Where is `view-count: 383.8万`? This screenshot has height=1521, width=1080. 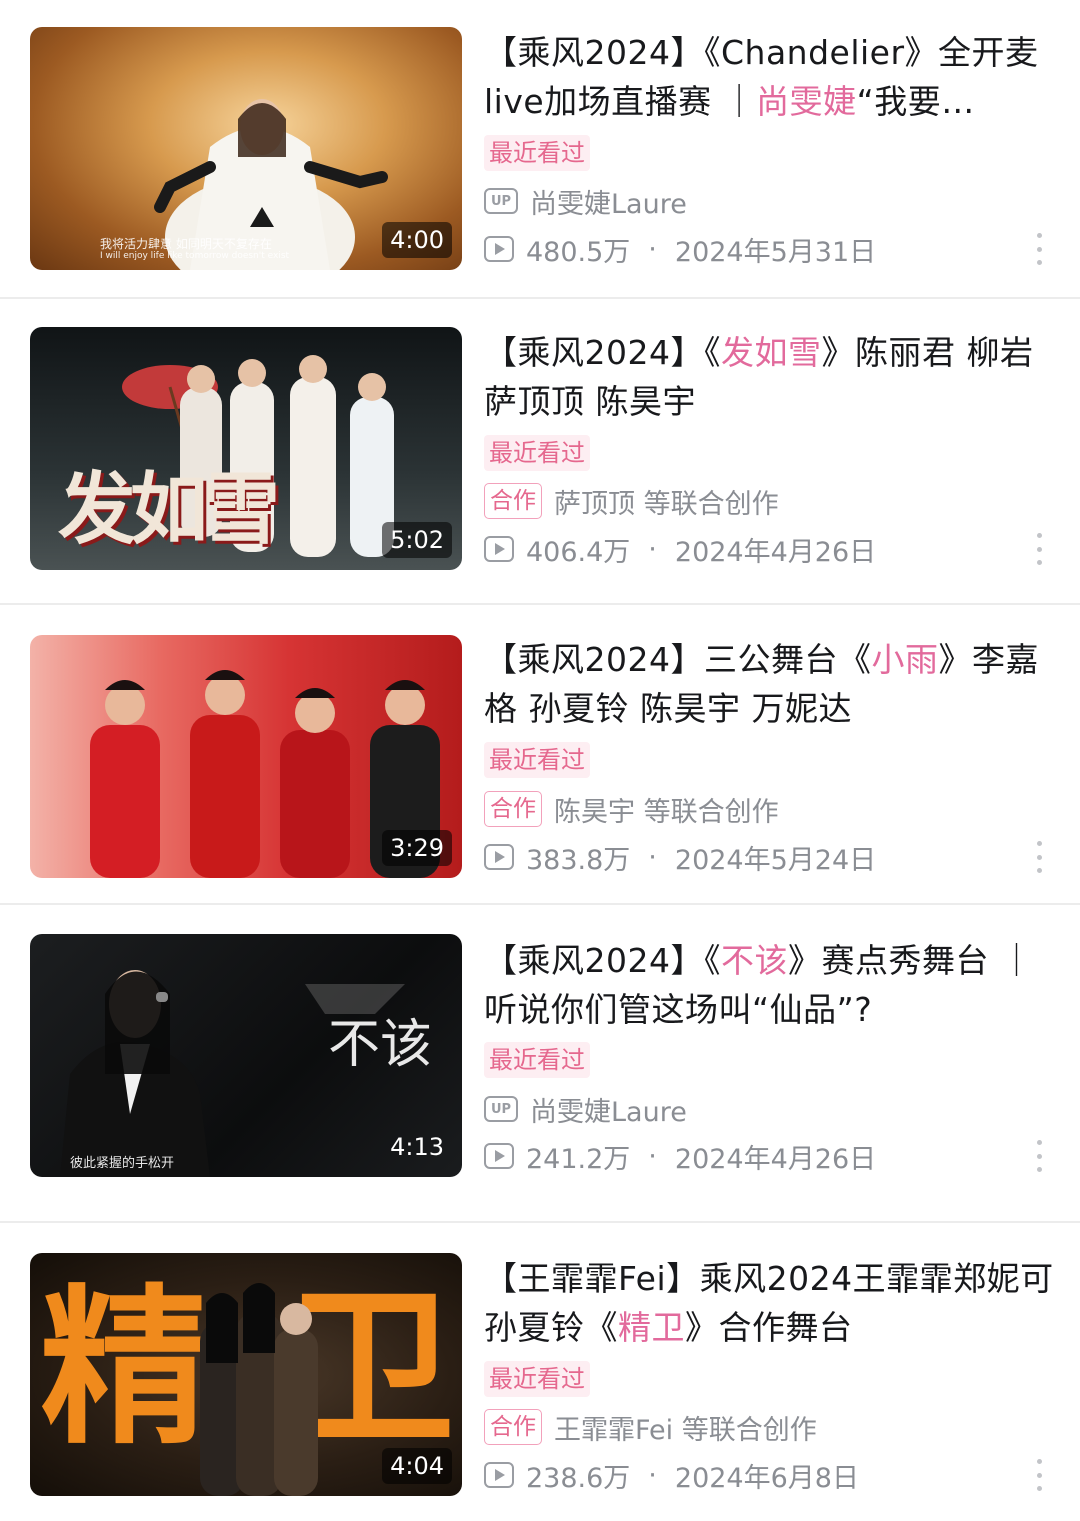
view-count: 383.8万 is located at coordinates (578, 860).